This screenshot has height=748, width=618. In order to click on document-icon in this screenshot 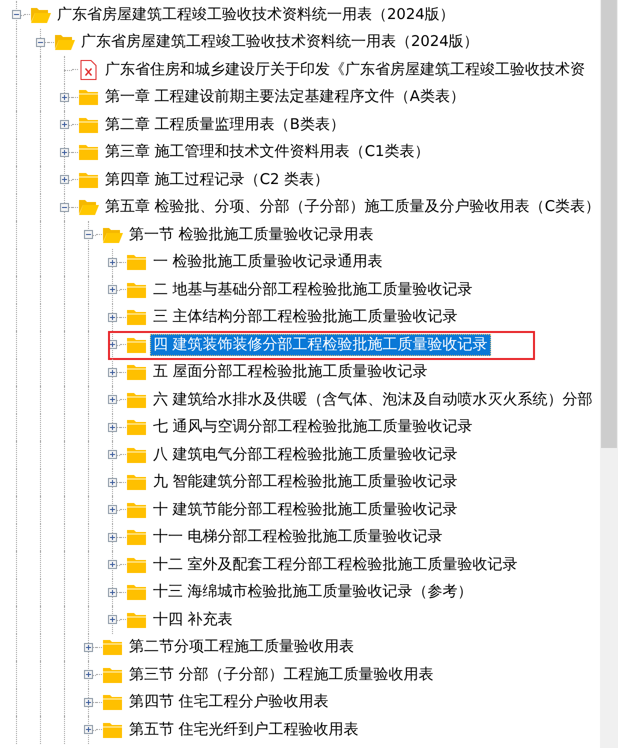, I will do `click(88, 69)`.